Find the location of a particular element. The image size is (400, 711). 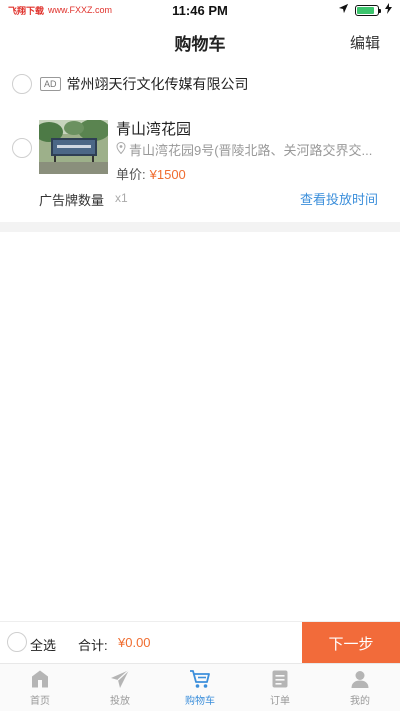

ad-badge: AD is located at coordinates (50, 84).